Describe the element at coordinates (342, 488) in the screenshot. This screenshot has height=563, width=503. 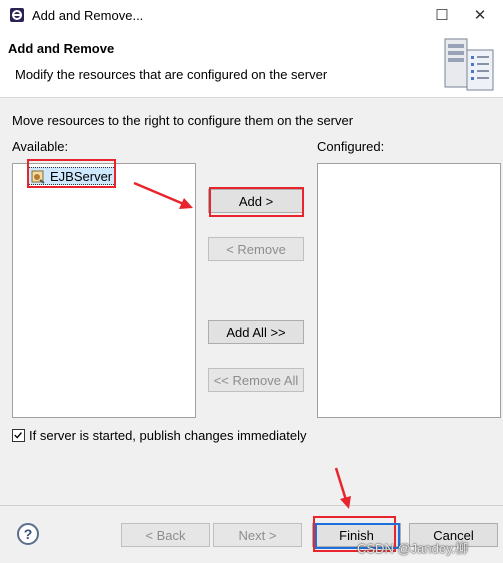
I see `arrow-to-finish-icon` at that location.